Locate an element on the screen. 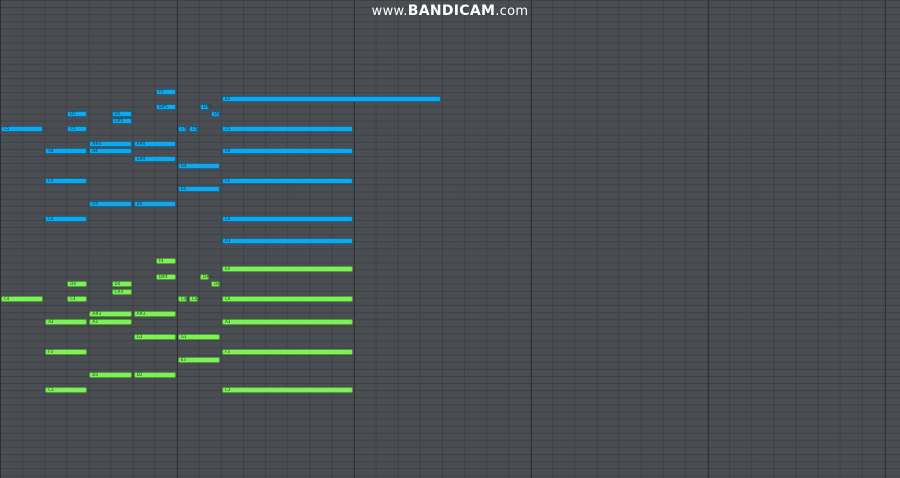 The image size is (900, 478). blue-note: E4 is located at coordinates (198, 188).